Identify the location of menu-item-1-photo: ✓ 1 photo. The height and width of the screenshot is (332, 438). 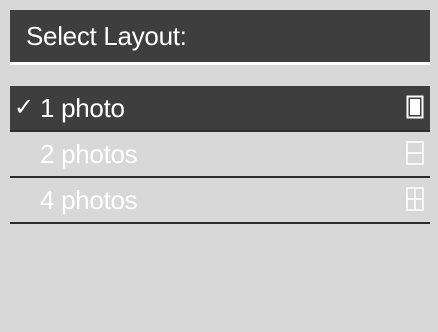
(220, 108).